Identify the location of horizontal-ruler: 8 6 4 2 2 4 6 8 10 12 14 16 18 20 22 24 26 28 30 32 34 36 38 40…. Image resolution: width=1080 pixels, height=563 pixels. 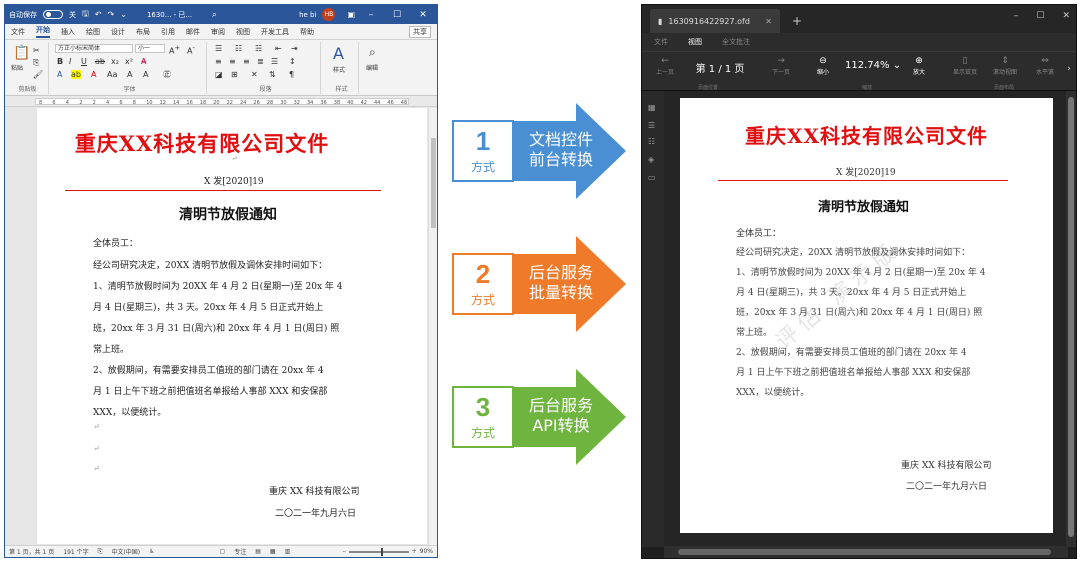
(221, 101).